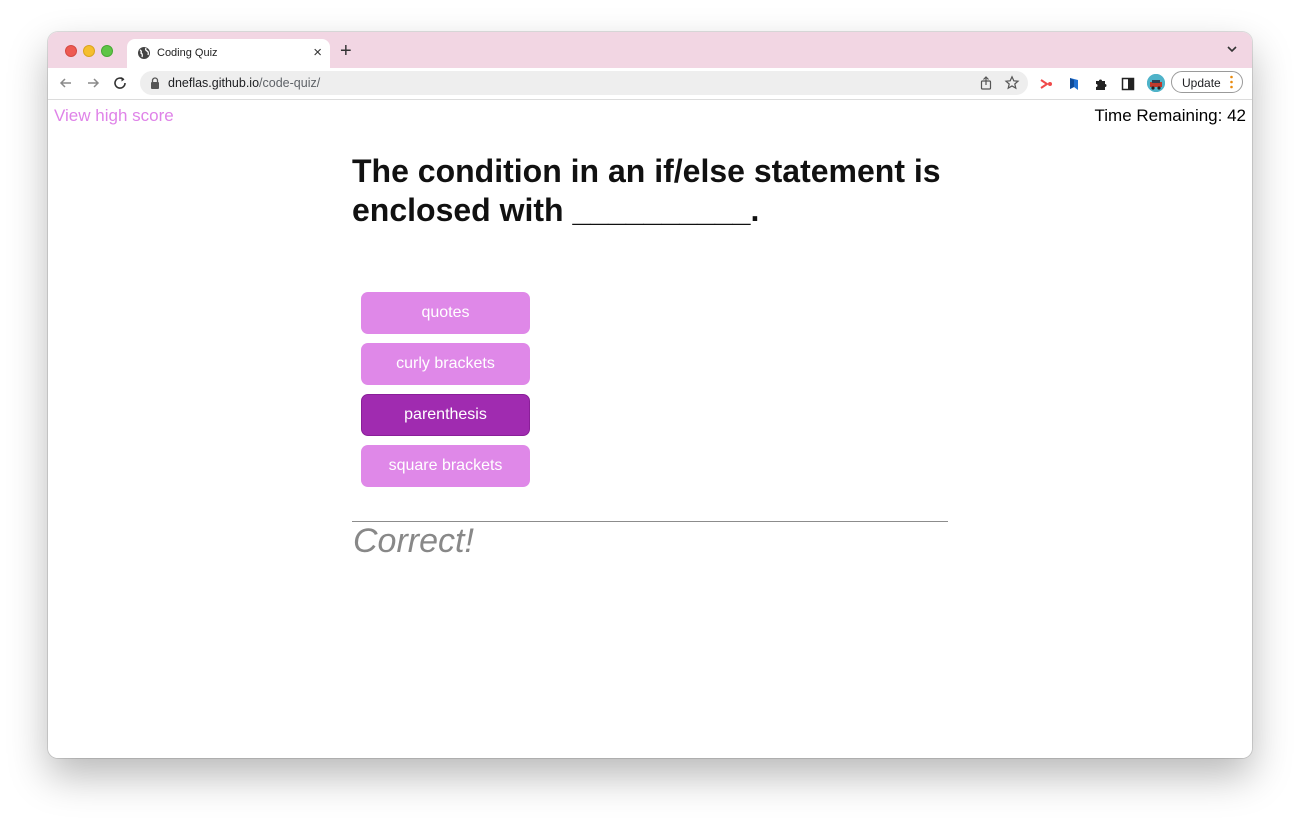 The image size is (1300, 821). What do you see at coordinates (144, 53) in the screenshot?
I see `globe-icon` at bounding box center [144, 53].